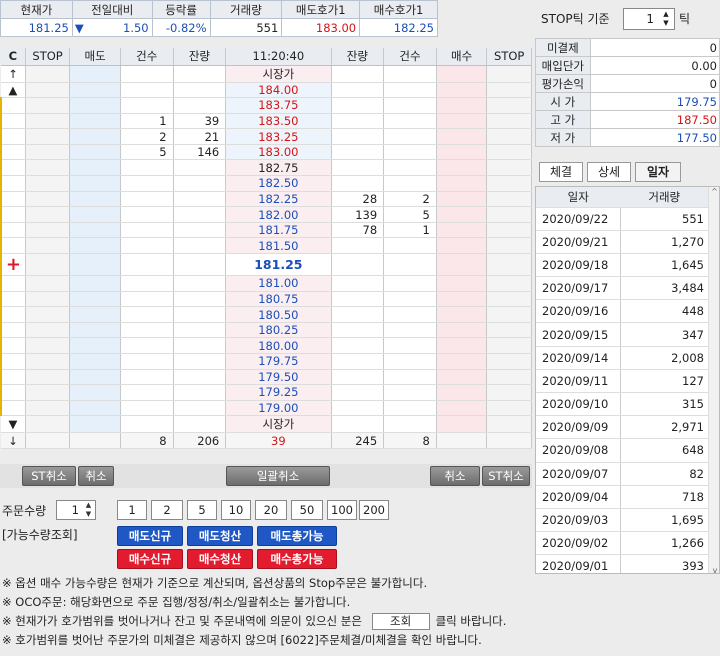 The height and width of the screenshot is (656, 720). Describe the element at coordinates (278, 424) in the screenshot. I see `price-cell: 시장가` at that location.